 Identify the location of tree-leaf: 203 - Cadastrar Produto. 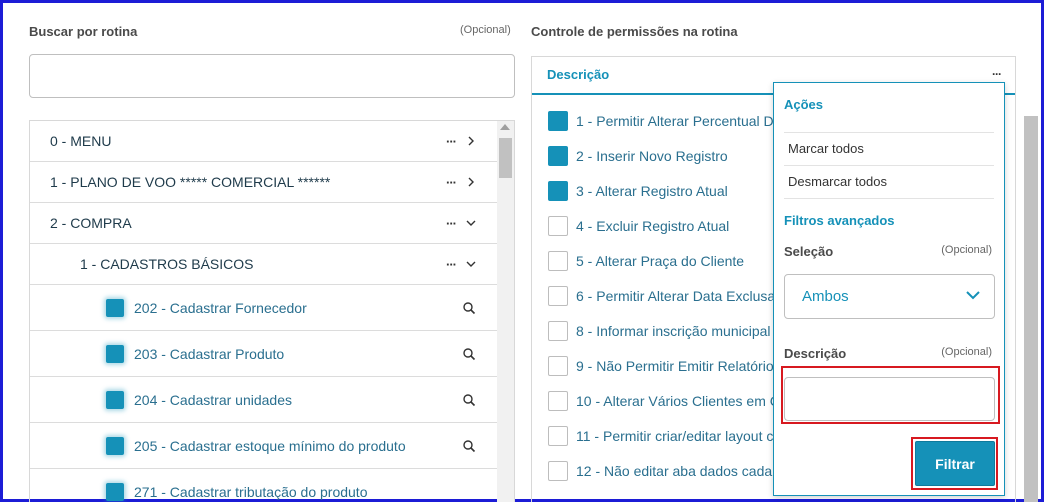
(264, 354).